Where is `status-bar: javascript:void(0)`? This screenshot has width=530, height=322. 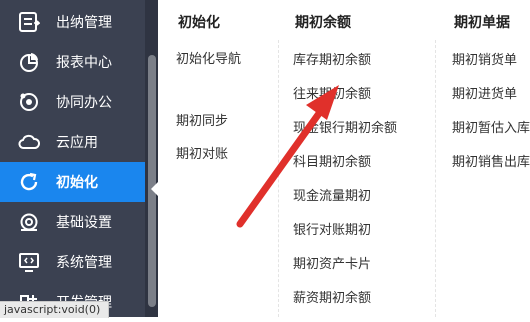 status-bar: javascript:void(0) is located at coordinates (55, 309).